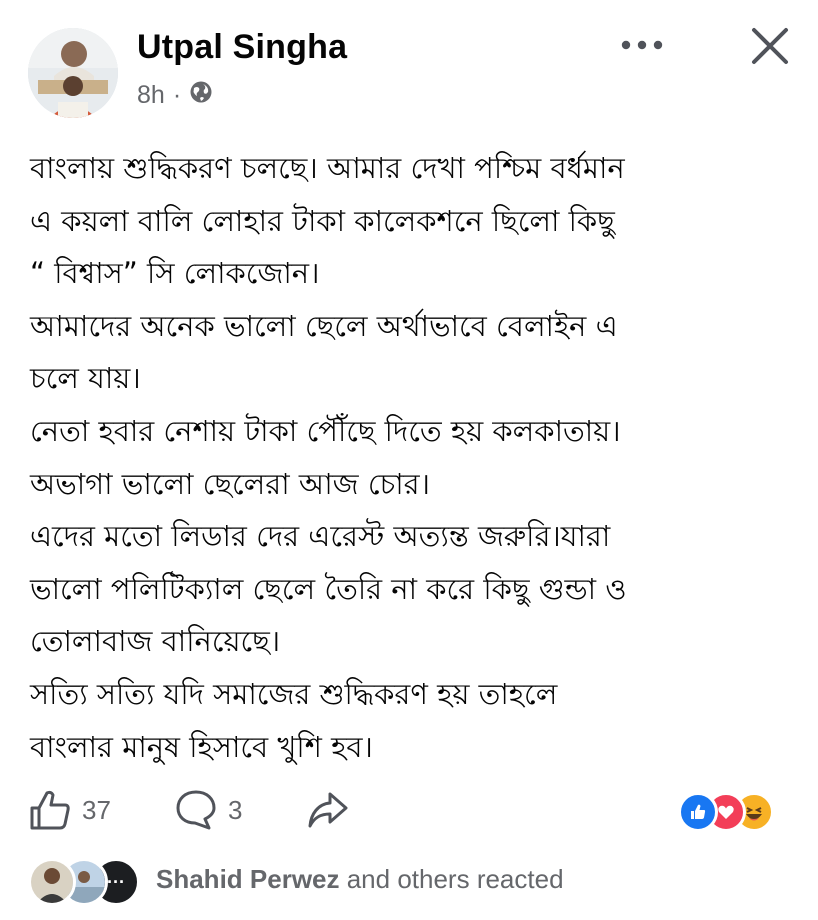 The height and width of the screenshot is (920, 818). I want to click on share-button, so click(328, 810).